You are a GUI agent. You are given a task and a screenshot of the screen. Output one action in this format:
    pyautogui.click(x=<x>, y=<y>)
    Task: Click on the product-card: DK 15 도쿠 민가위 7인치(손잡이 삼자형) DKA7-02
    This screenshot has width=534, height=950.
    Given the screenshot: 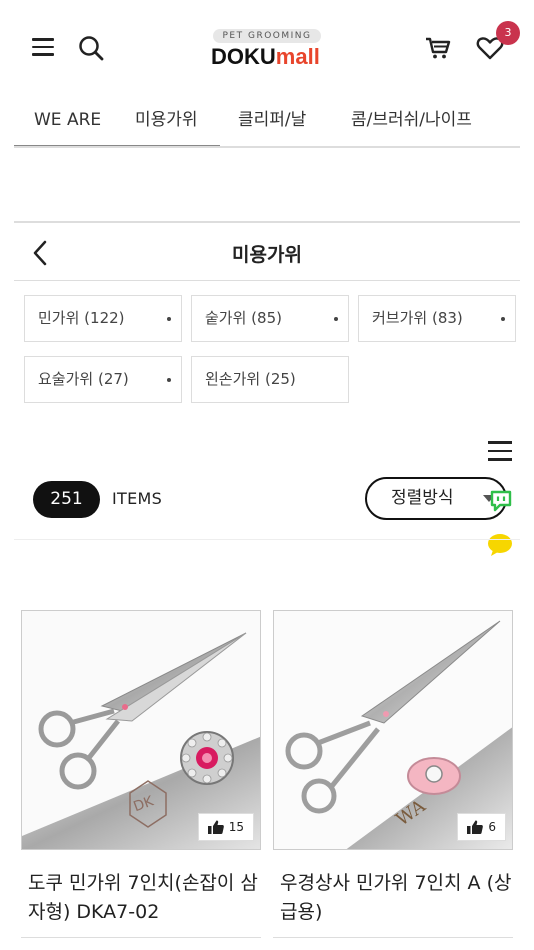 What is the action you would take?
    pyautogui.click(x=141, y=768)
    